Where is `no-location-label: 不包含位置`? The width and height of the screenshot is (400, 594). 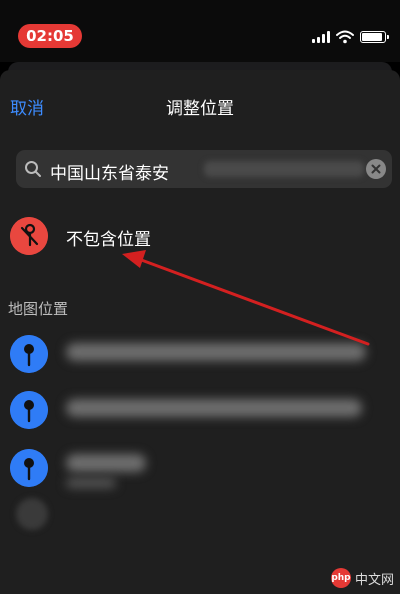 no-location-label: 不包含位置 is located at coordinates (108, 240).